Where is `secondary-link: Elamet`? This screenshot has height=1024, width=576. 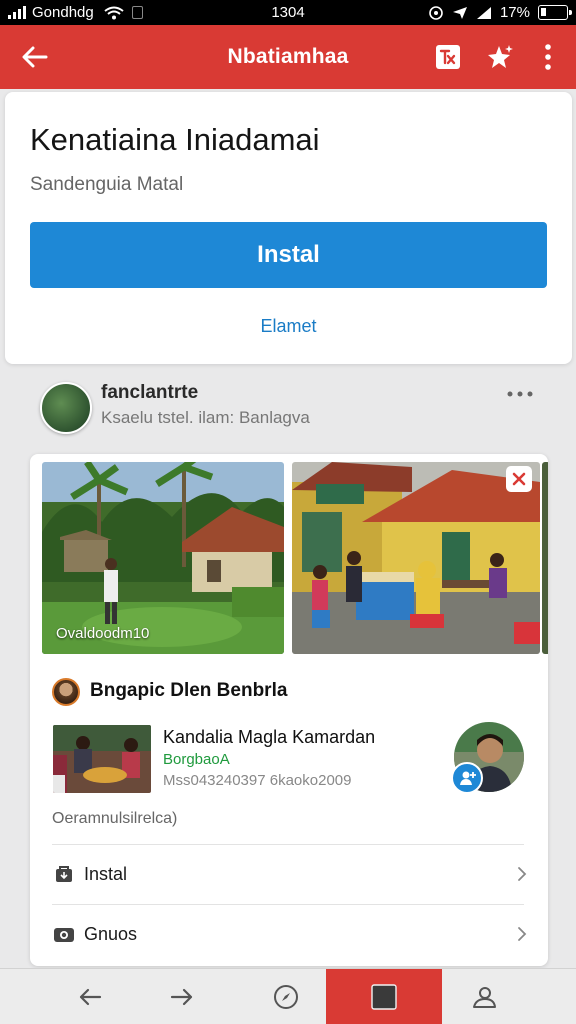
secondary-link: Elamet is located at coordinates (288, 326).